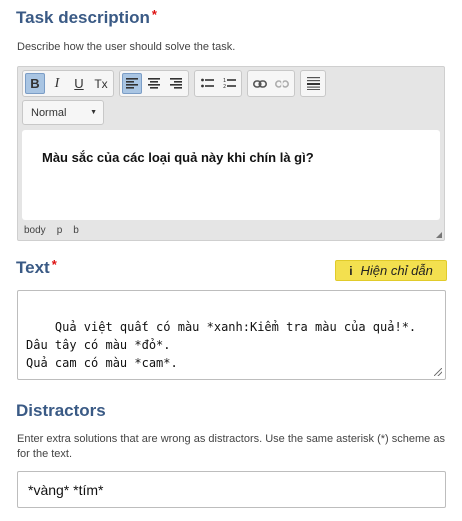 The image size is (462, 521). I want to click on align-left-icon, so click(132, 83).